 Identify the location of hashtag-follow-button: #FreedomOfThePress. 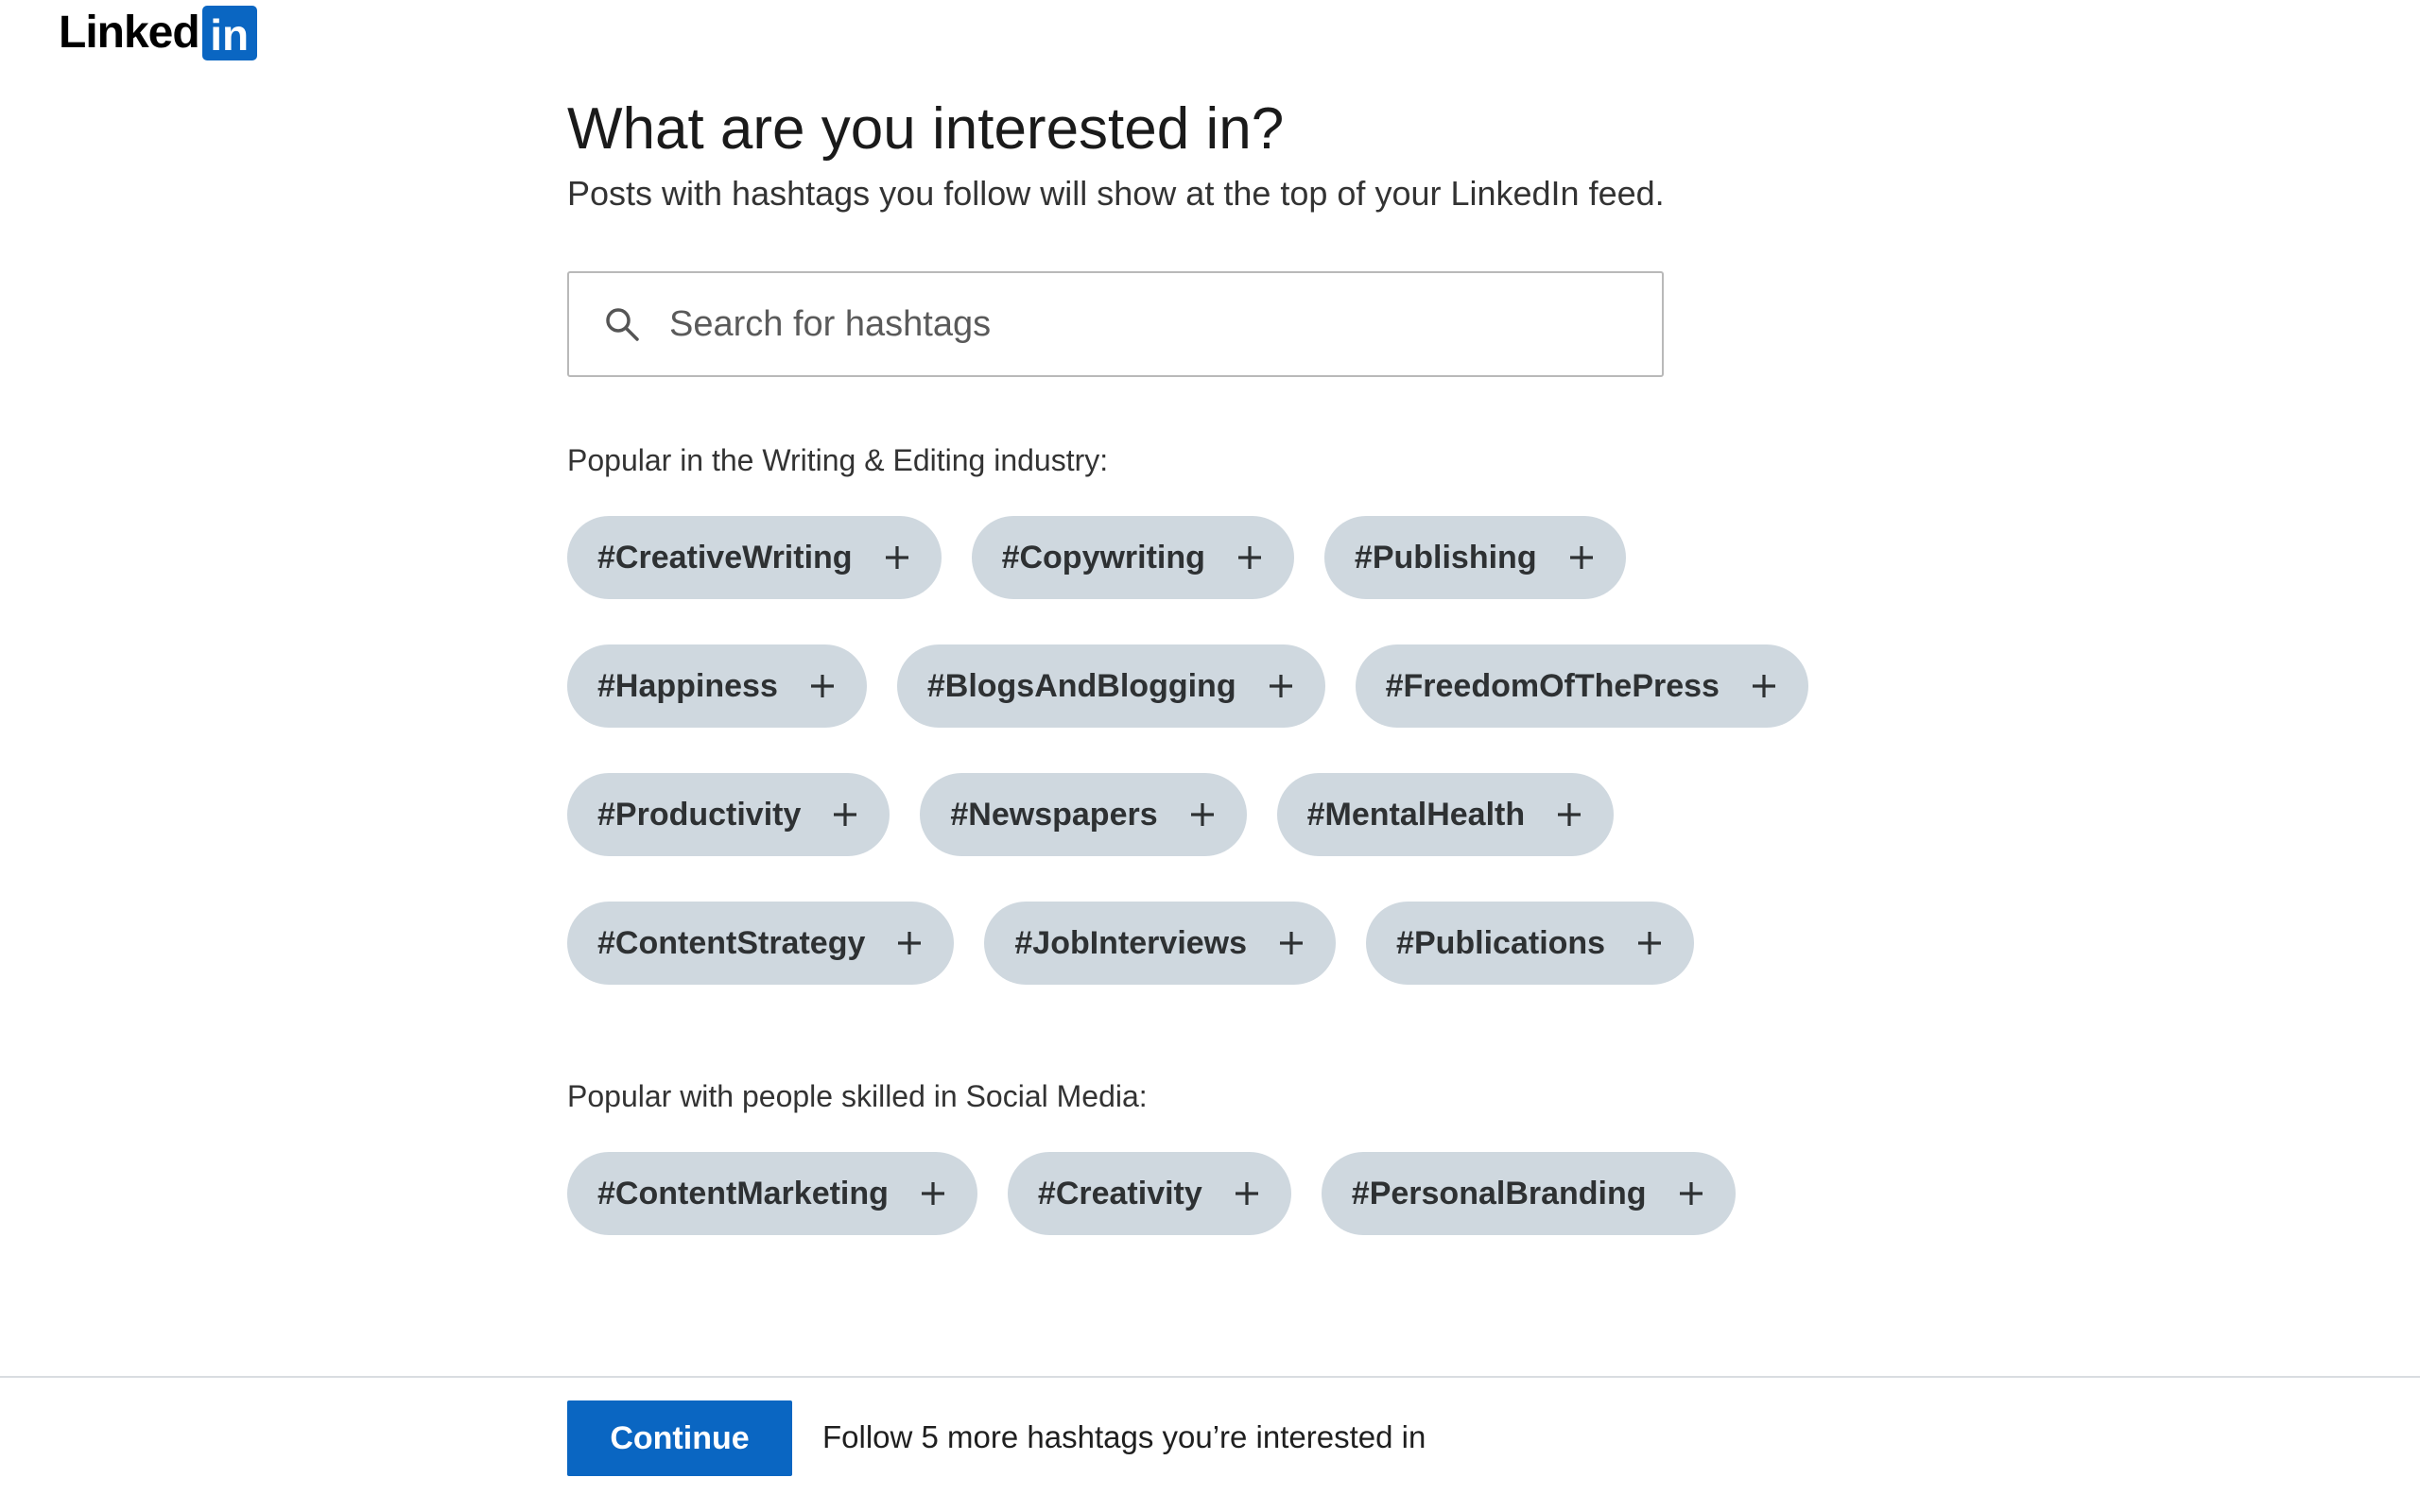
(1581, 686).